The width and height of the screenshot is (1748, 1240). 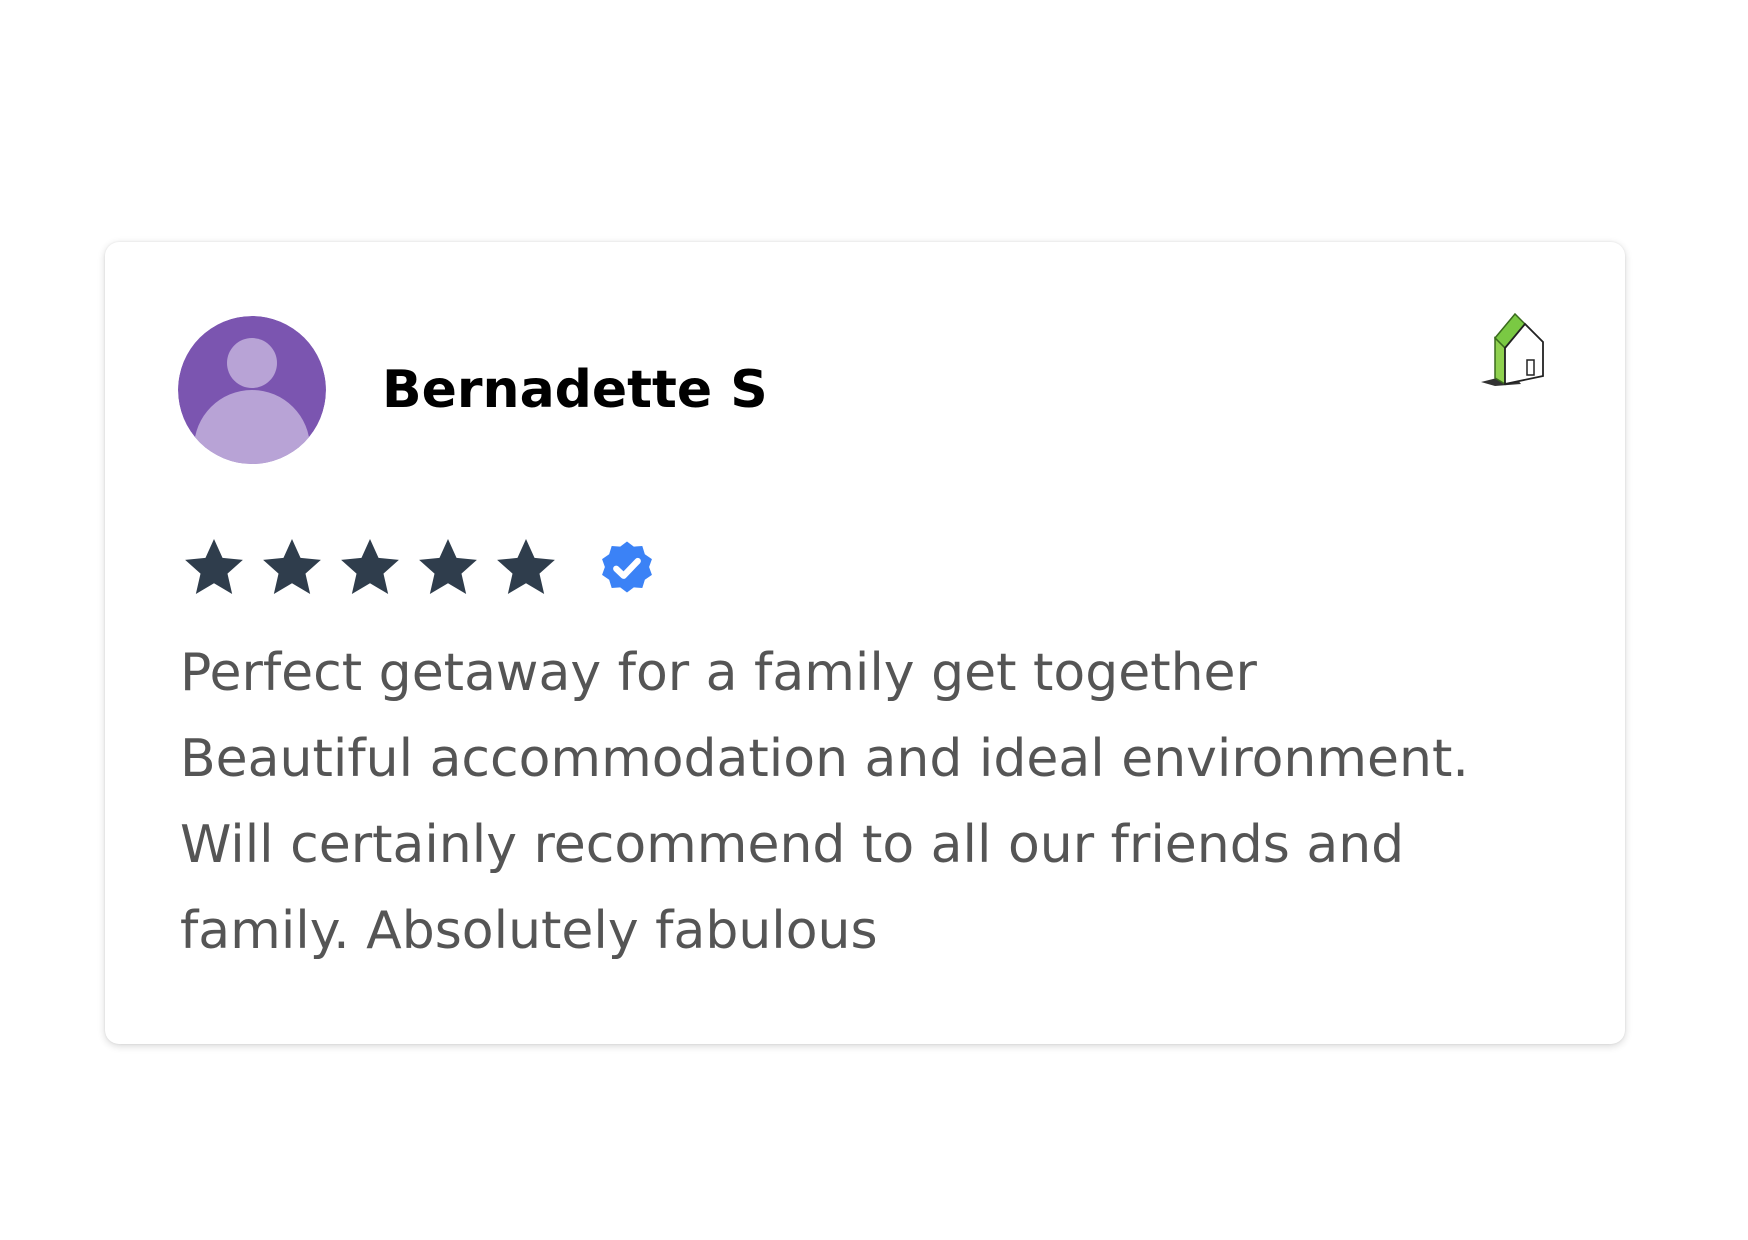 I want to click on verified-badge-icon, so click(x=627, y=567).